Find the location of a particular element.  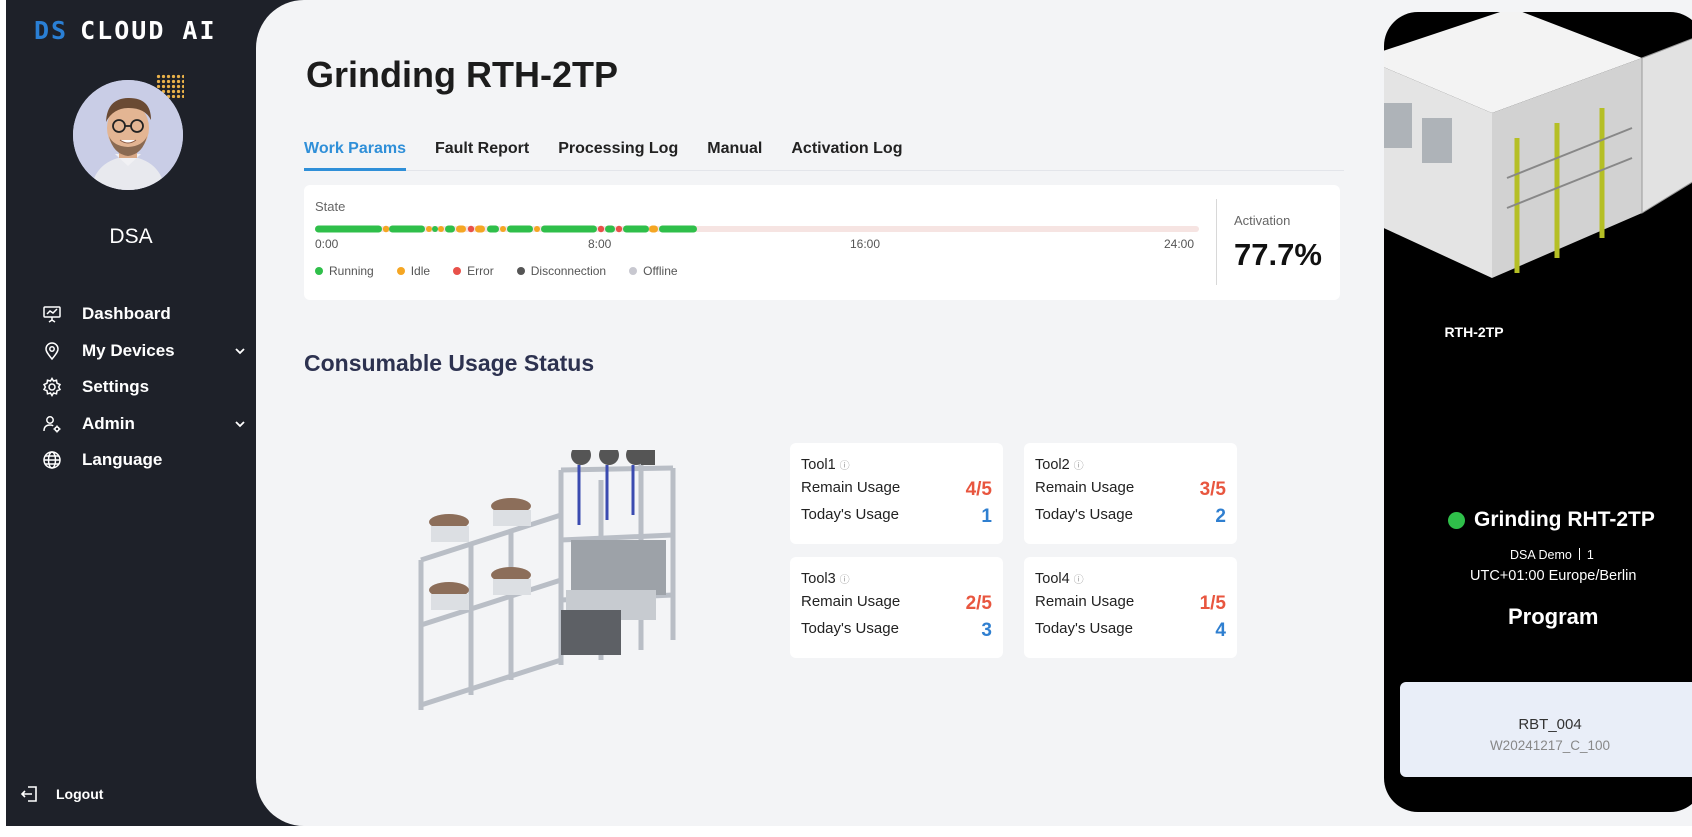

presentation-chart-icon is located at coordinates (52, 314).